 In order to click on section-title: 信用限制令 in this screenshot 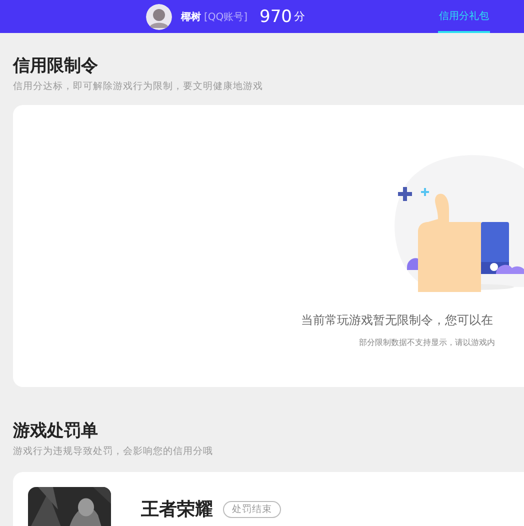, I will do `click(56, 66)`.